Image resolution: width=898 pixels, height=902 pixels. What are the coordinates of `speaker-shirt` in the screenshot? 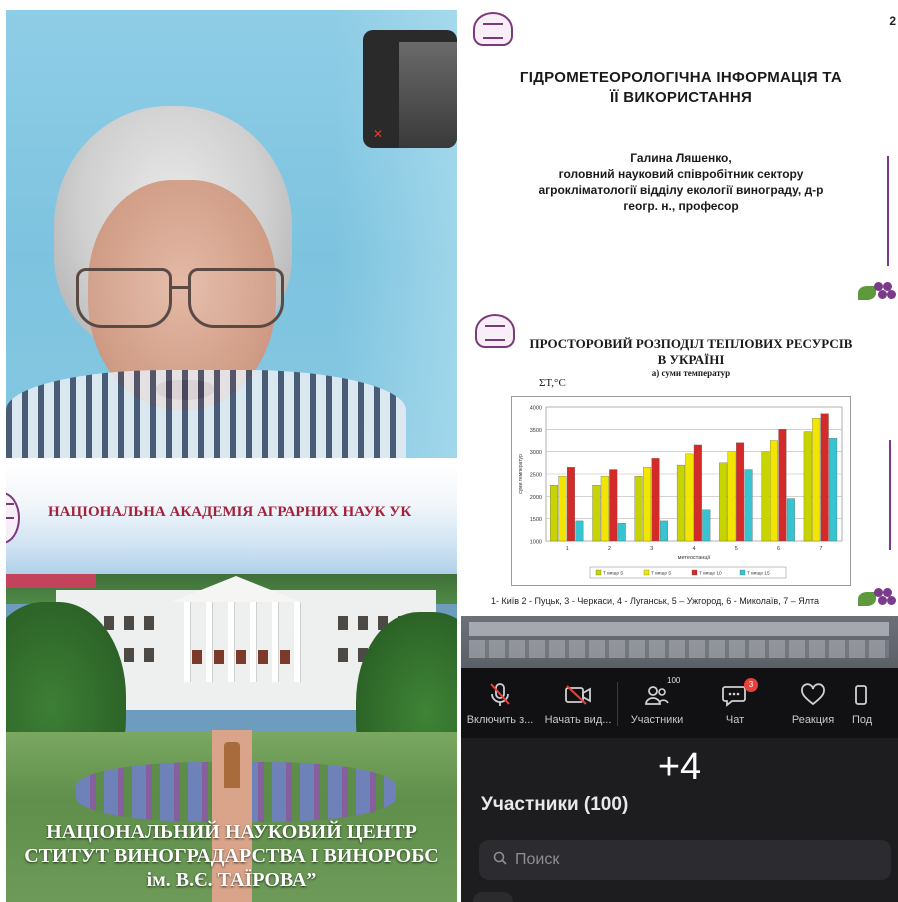 It's located at (206, 414).